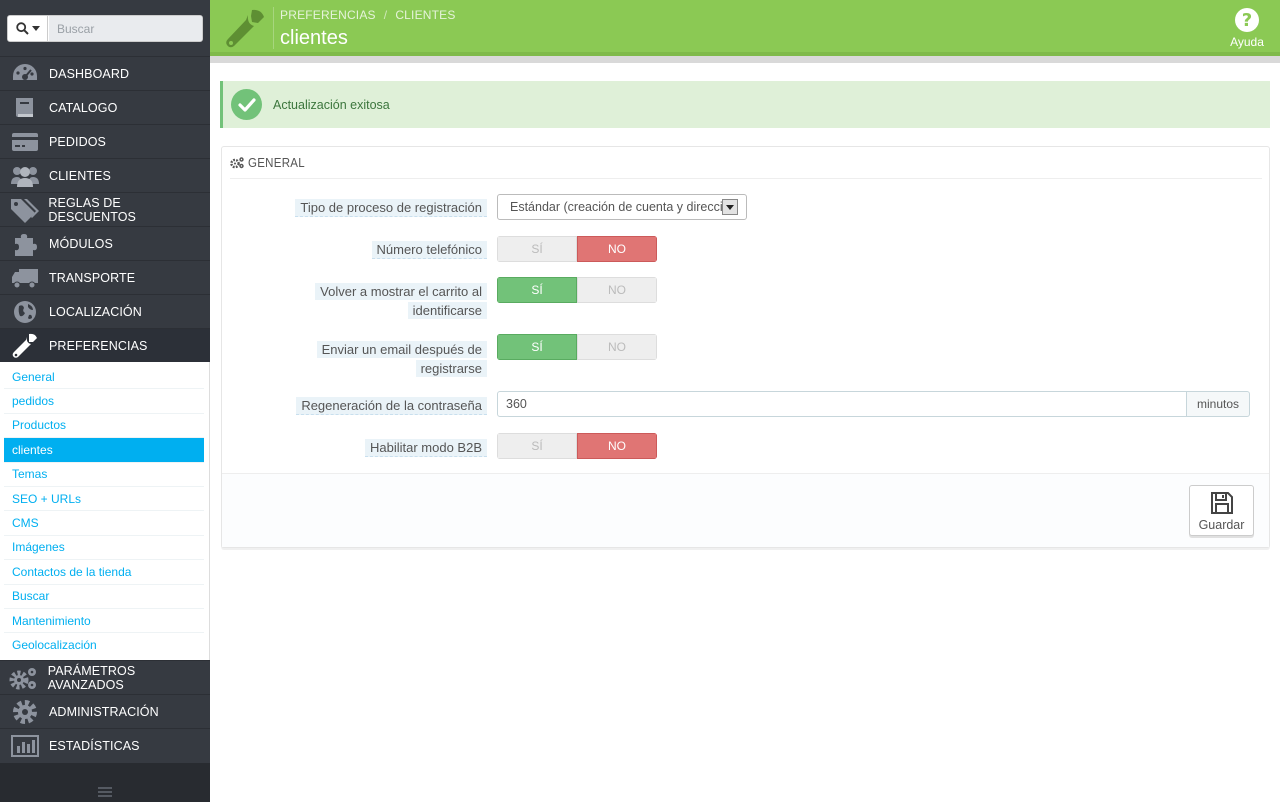 This screenshot has height=802, width=1280. What do you see at coordinates (104, 645) in the screenshot?
I see `submenu-item-geolocalizacion: Geolocalización` at bounding box center [104, 645].